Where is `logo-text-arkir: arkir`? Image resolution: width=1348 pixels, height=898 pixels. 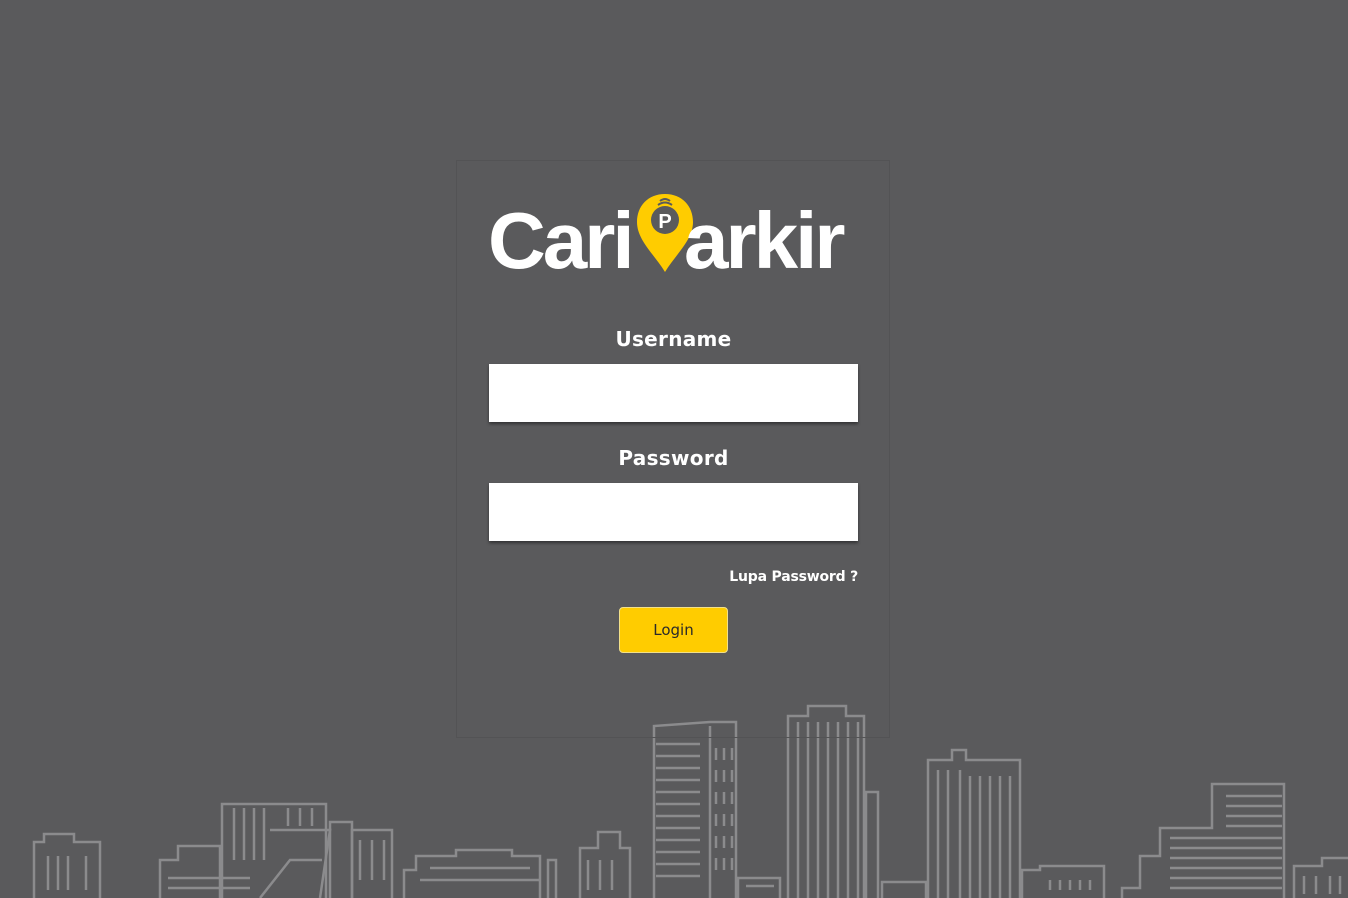 logo-text-arkir: arkir is located at coordinates (764, 236).